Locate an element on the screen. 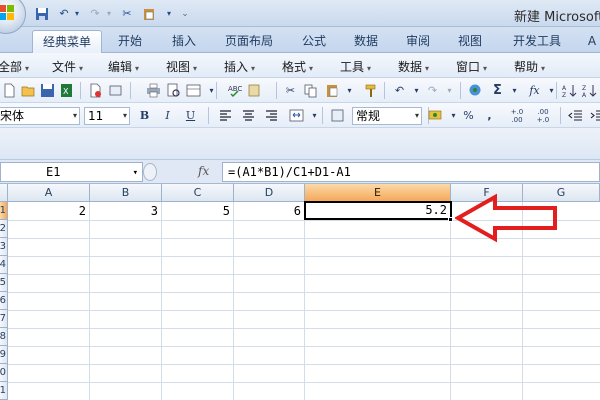  column-header-a: A is located at coordinates (49, 193).